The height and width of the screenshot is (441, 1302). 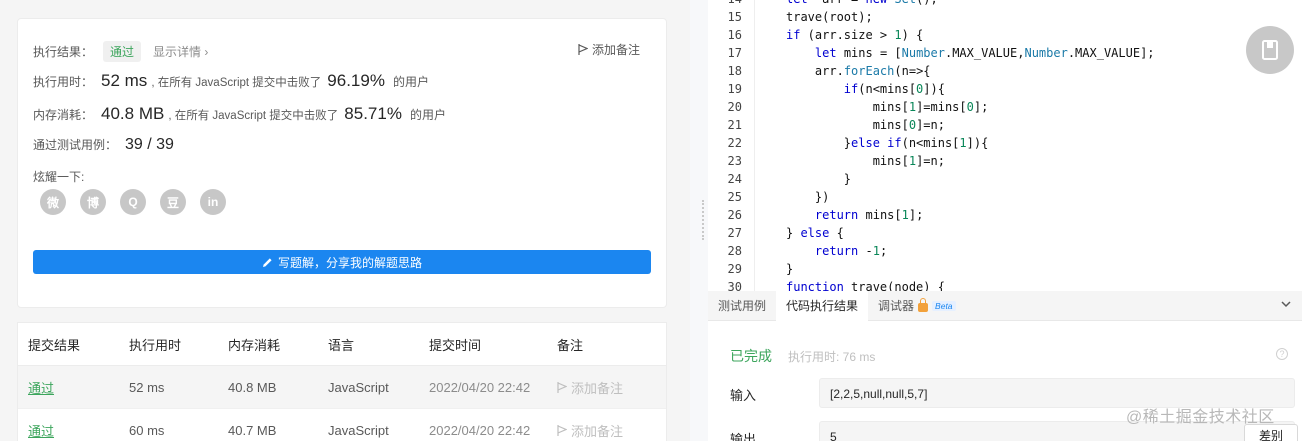 I want to click on weibo-icon: 博, so click(x=93, y=202).